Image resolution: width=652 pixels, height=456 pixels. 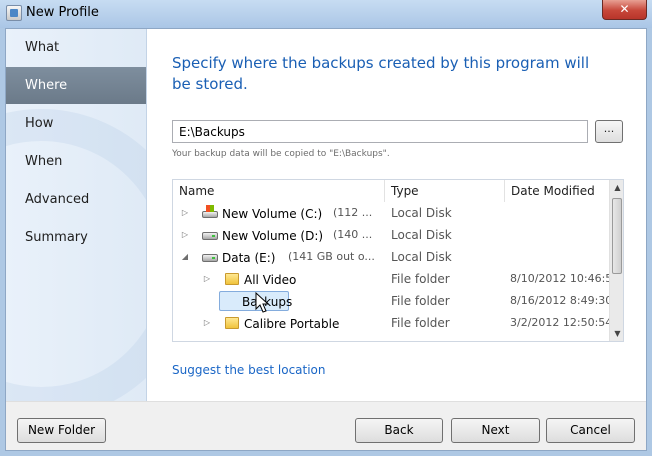 What do you see at coordinates (617, 236) in the screenshot?
I see `scrollbar-thumb` at bounding box center [617, 236].